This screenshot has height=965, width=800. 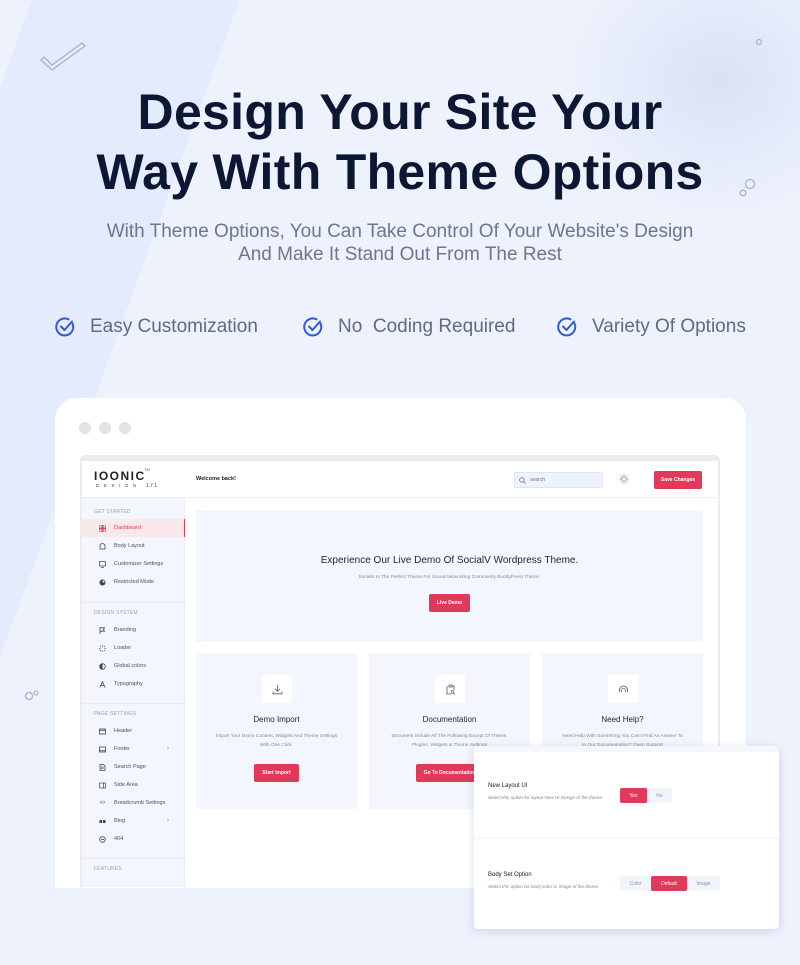 What do you see at coordinates (522, 480) in the screenshot?
I see `search-icon` at bounding box center [522, 480].